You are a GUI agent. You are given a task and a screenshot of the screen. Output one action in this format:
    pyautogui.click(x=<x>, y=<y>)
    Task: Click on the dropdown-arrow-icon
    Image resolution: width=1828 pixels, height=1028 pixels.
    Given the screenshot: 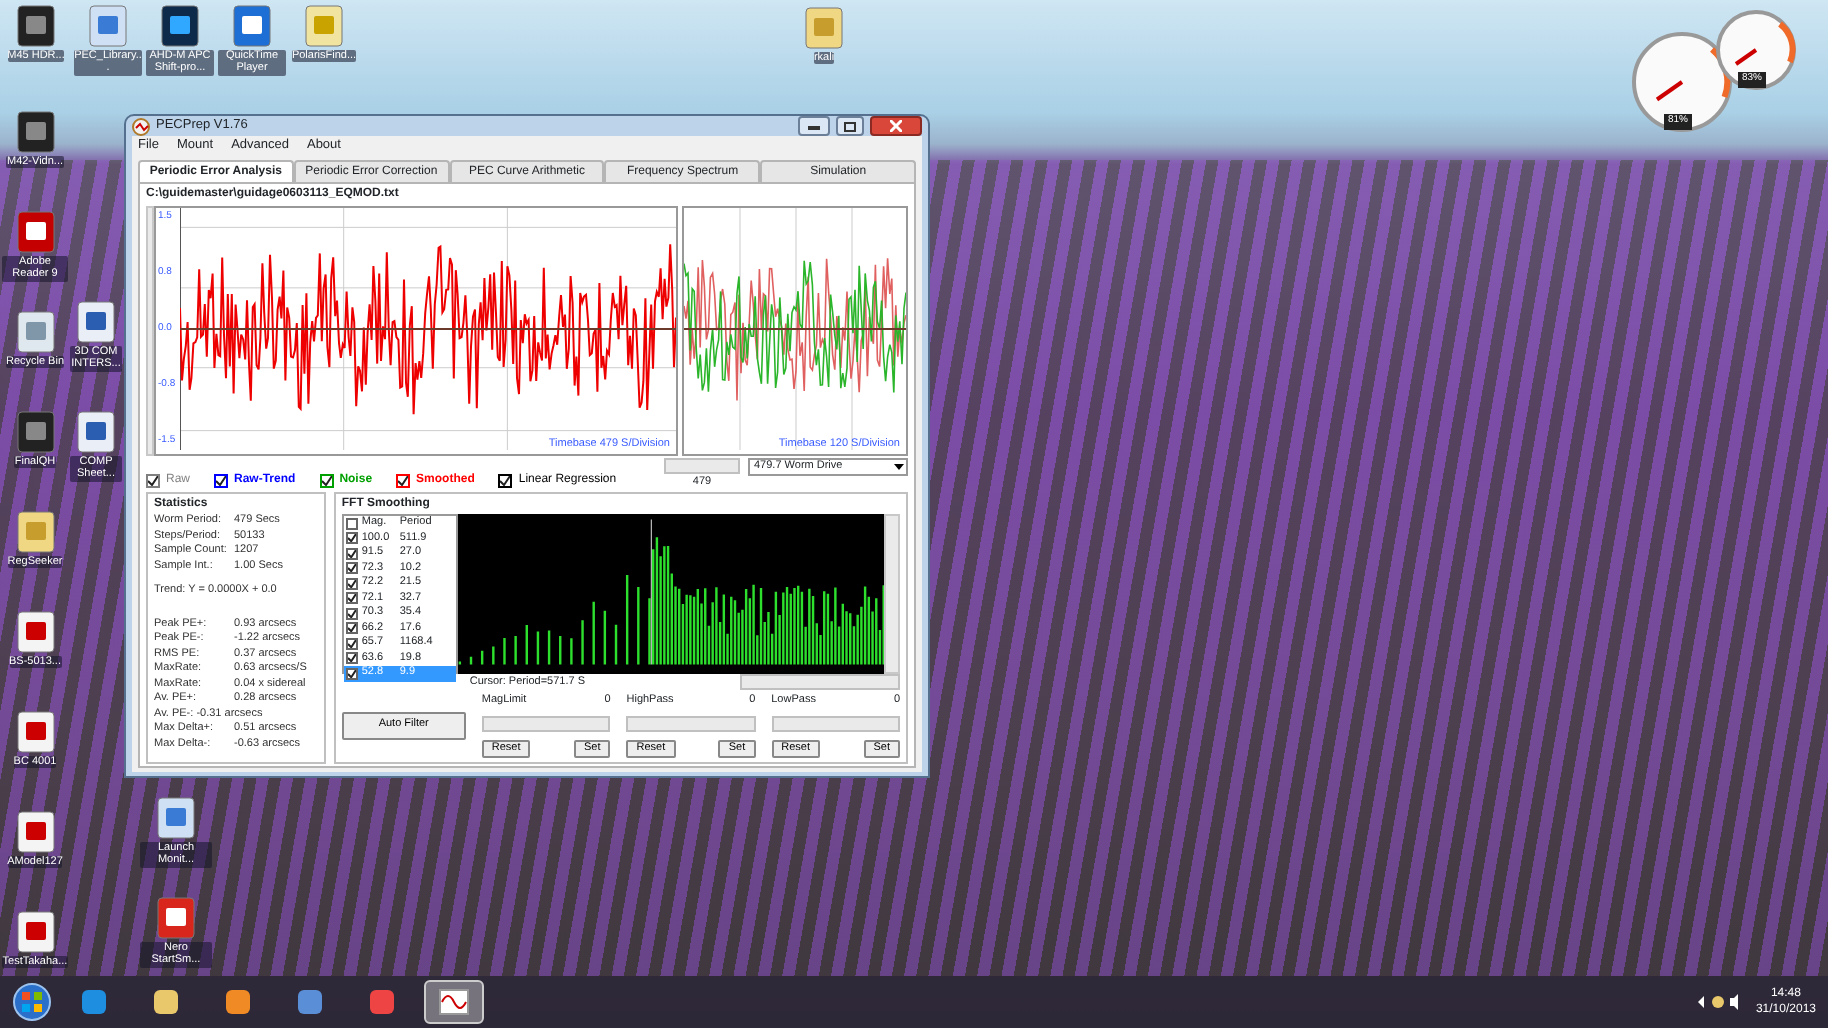 What is the action you would take?
    pyautogui.click(x=899, y=466)
    